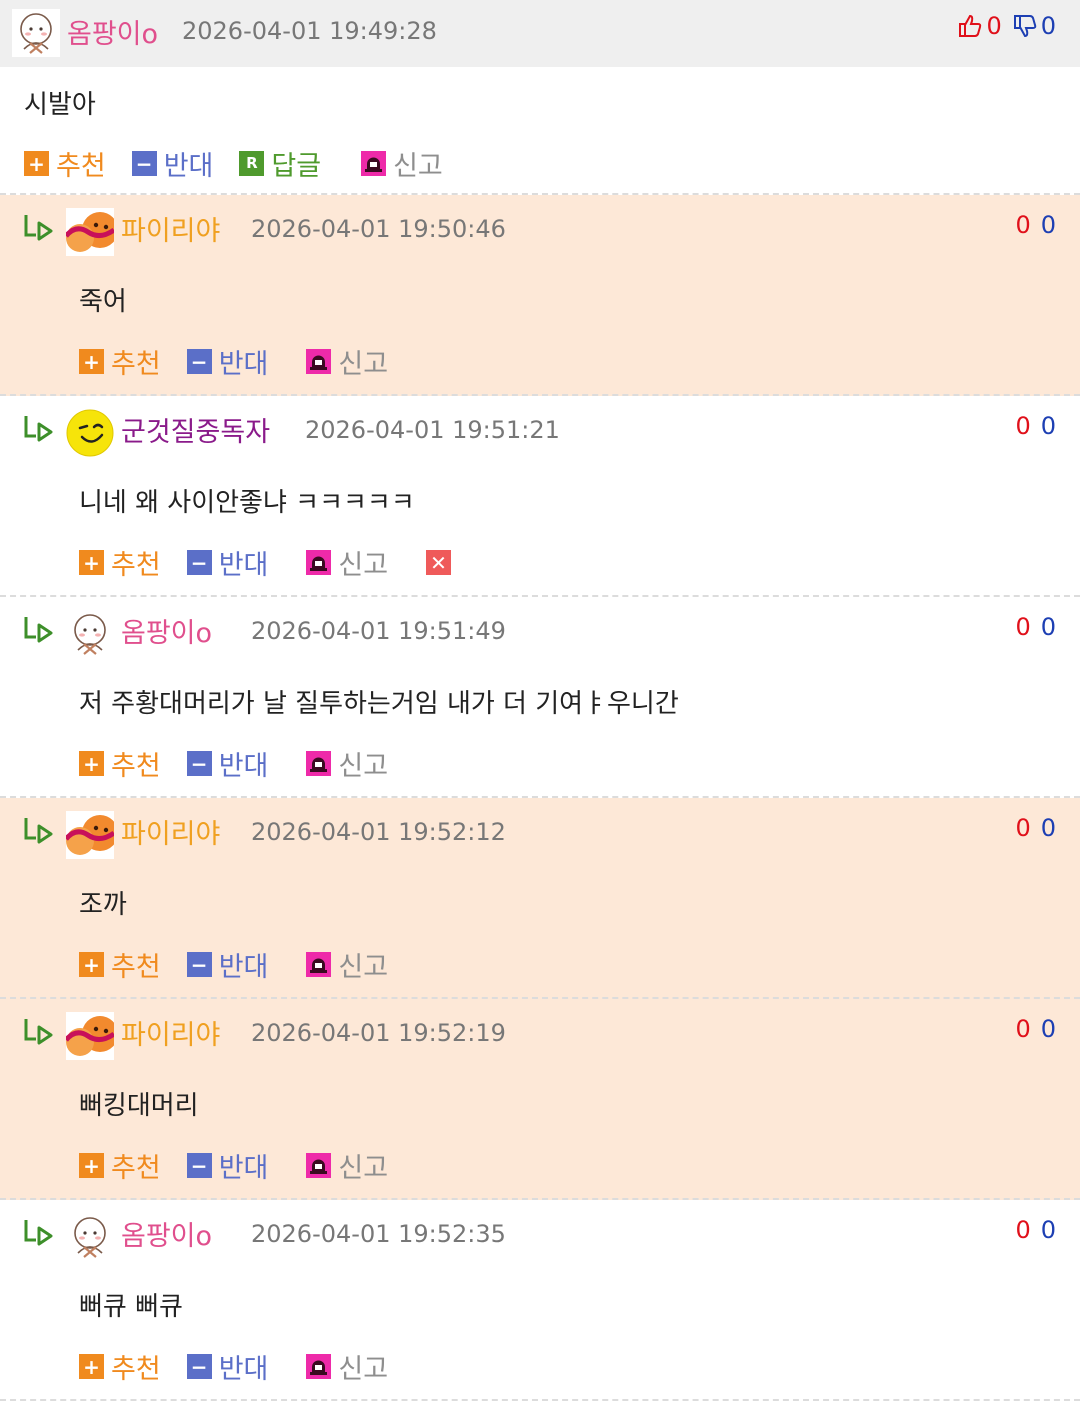  What do you see at coordinates (309, 31) in the screenshot?
I see `comment-date: 2026-04-01 19:49:28` at bounding box center [309, 31].